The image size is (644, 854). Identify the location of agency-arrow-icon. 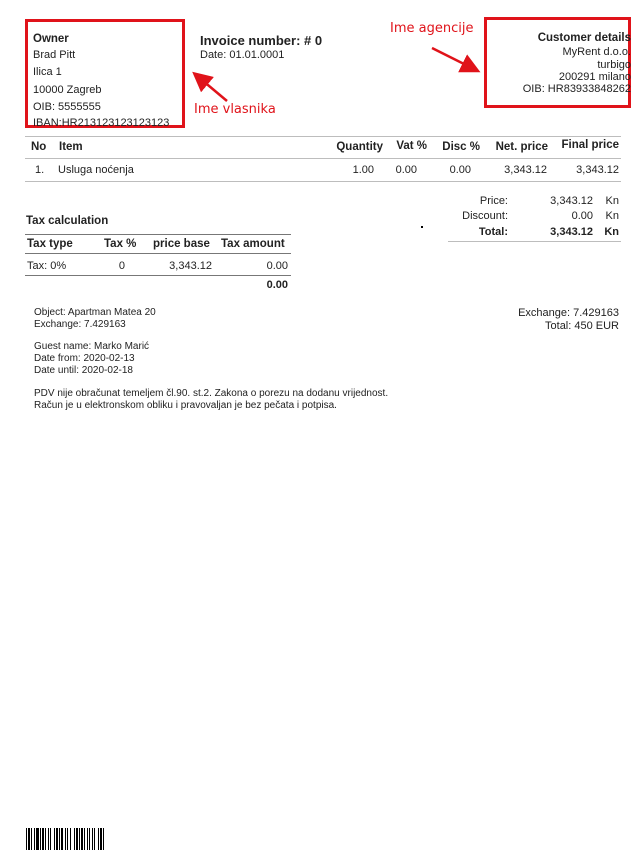
(456, 59).